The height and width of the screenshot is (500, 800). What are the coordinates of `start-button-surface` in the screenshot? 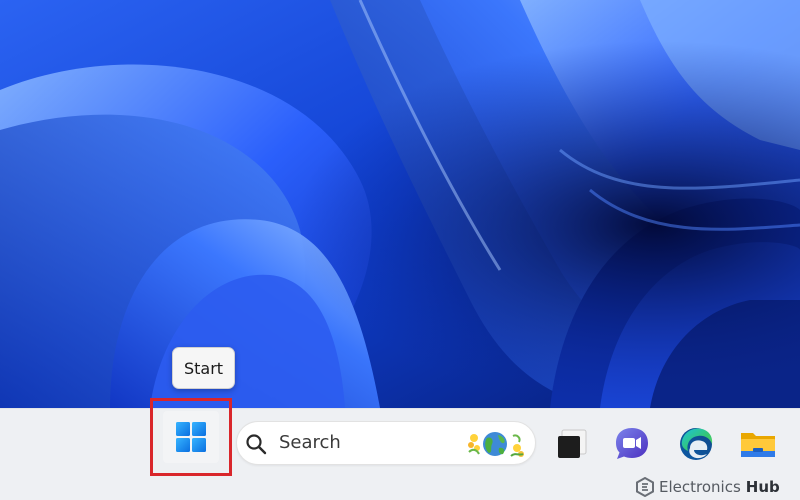 It's located at (191, 437).